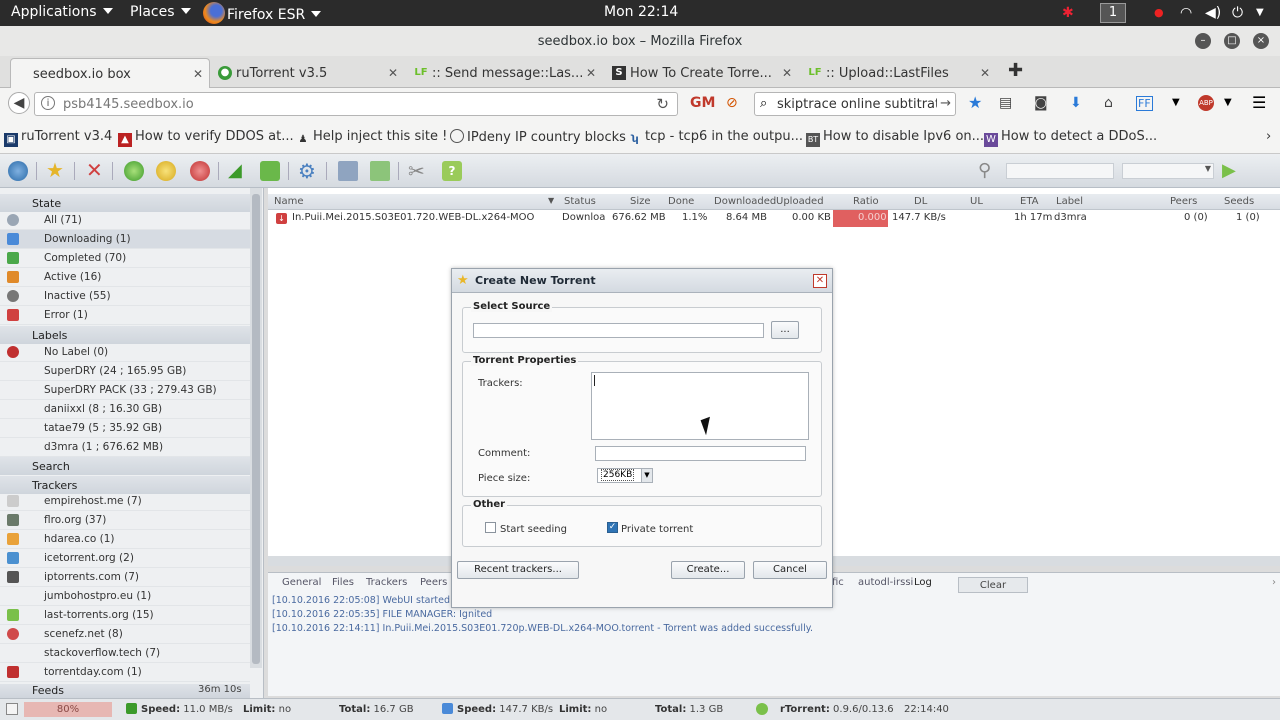 The image size is (1280, 720). I want to click on state-downloading: Downloading (1), so click(125, 239).